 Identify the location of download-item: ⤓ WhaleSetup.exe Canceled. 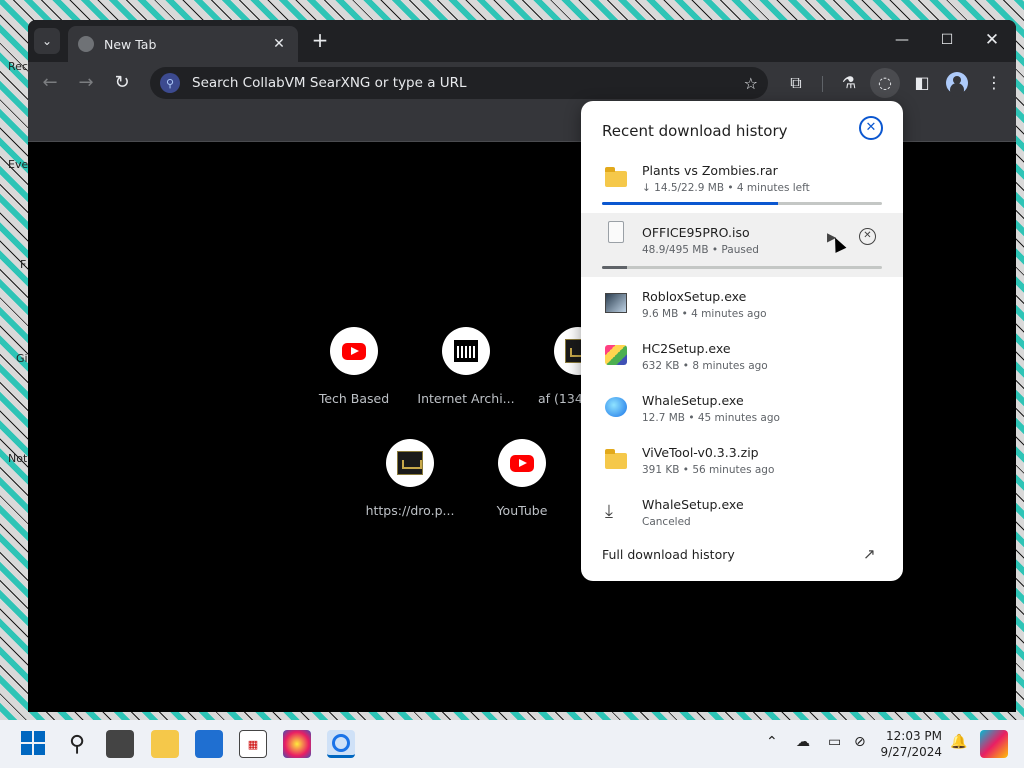
(742, 516).